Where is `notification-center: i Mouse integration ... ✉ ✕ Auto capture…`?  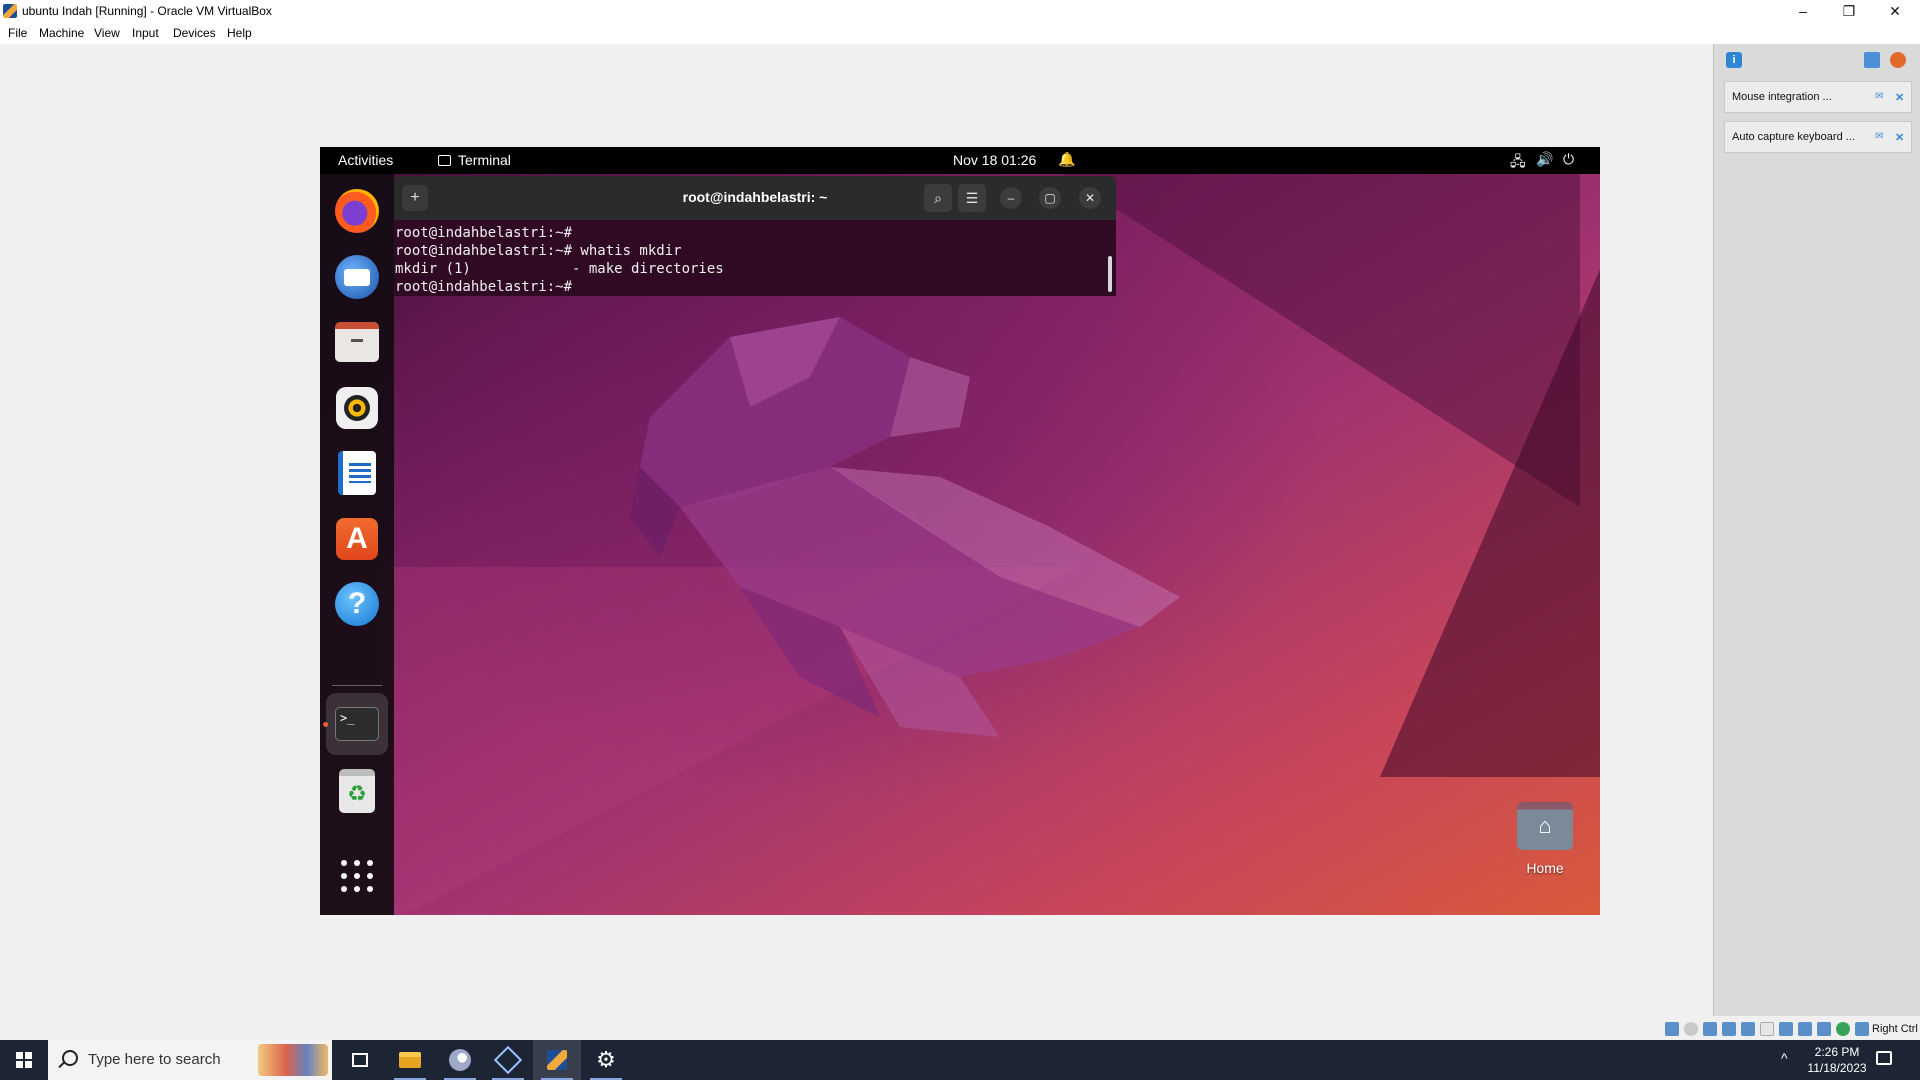
notification-center: i Mouse integration ... ✉ ✕ Auto capture… is located at coordinates (1816, 530).